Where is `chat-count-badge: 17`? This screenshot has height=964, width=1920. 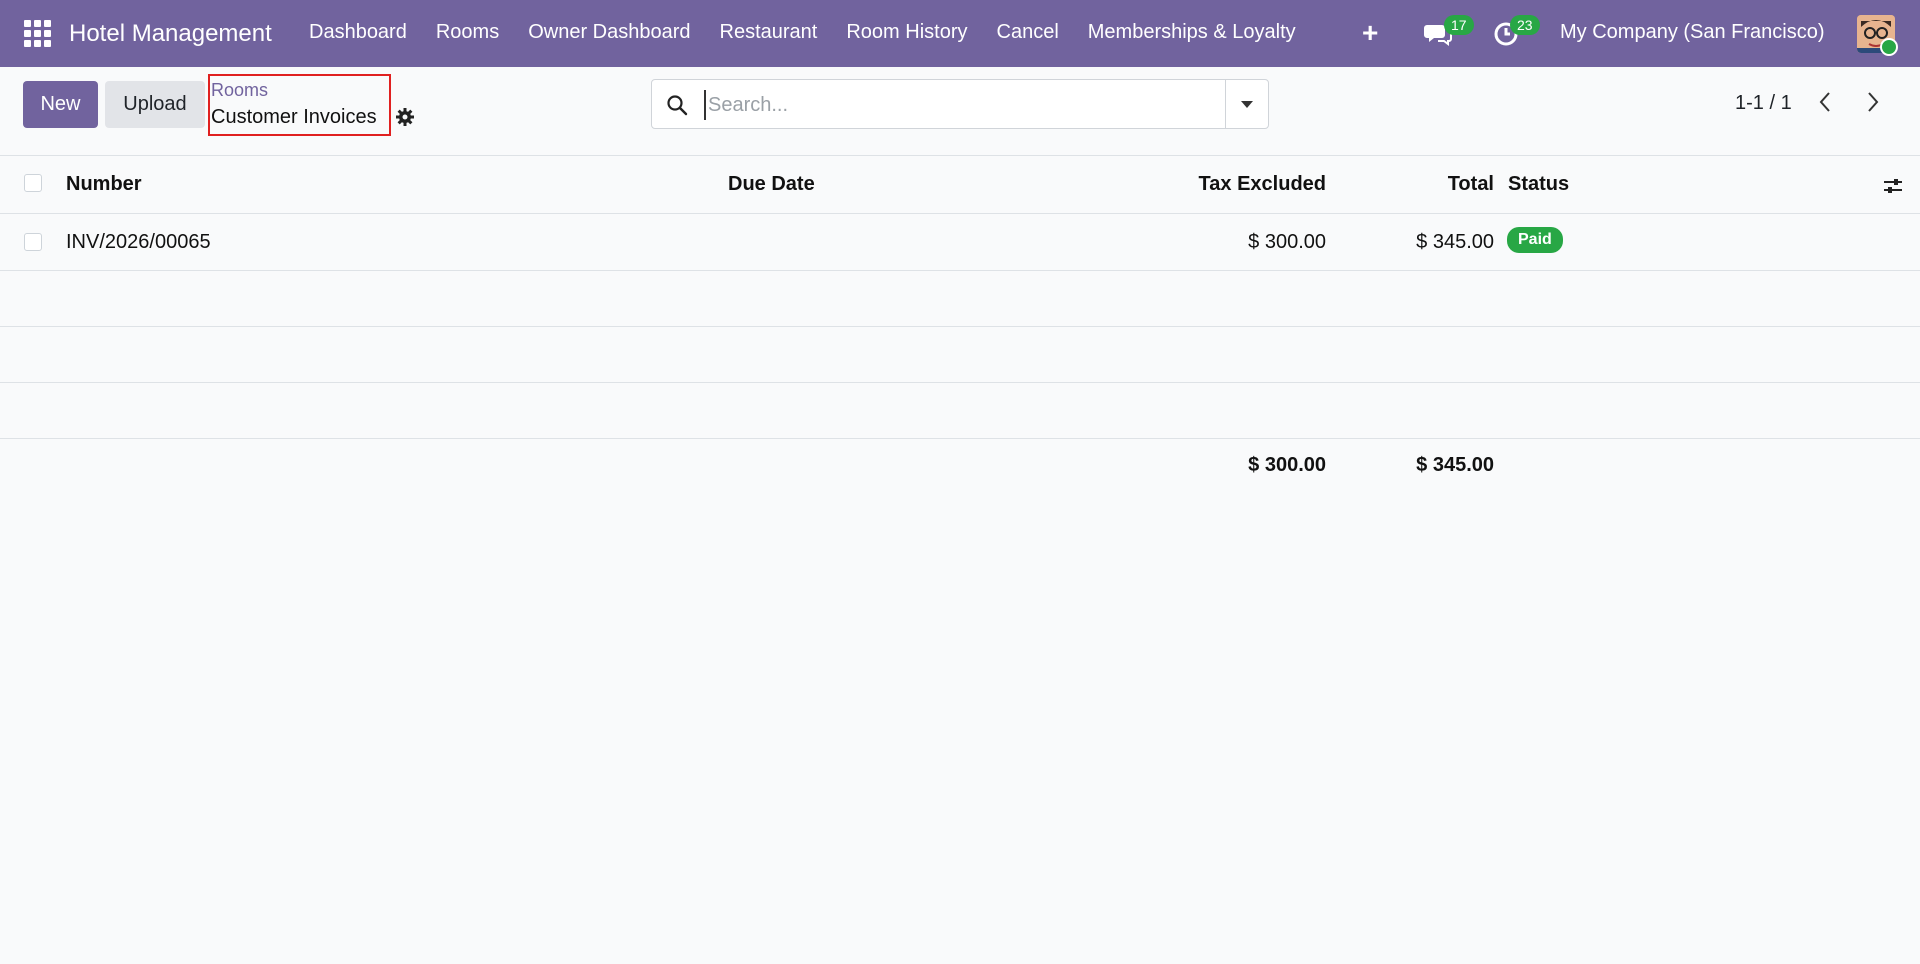
chat-count-badge: 17 is located at coordinates (1459, 25).